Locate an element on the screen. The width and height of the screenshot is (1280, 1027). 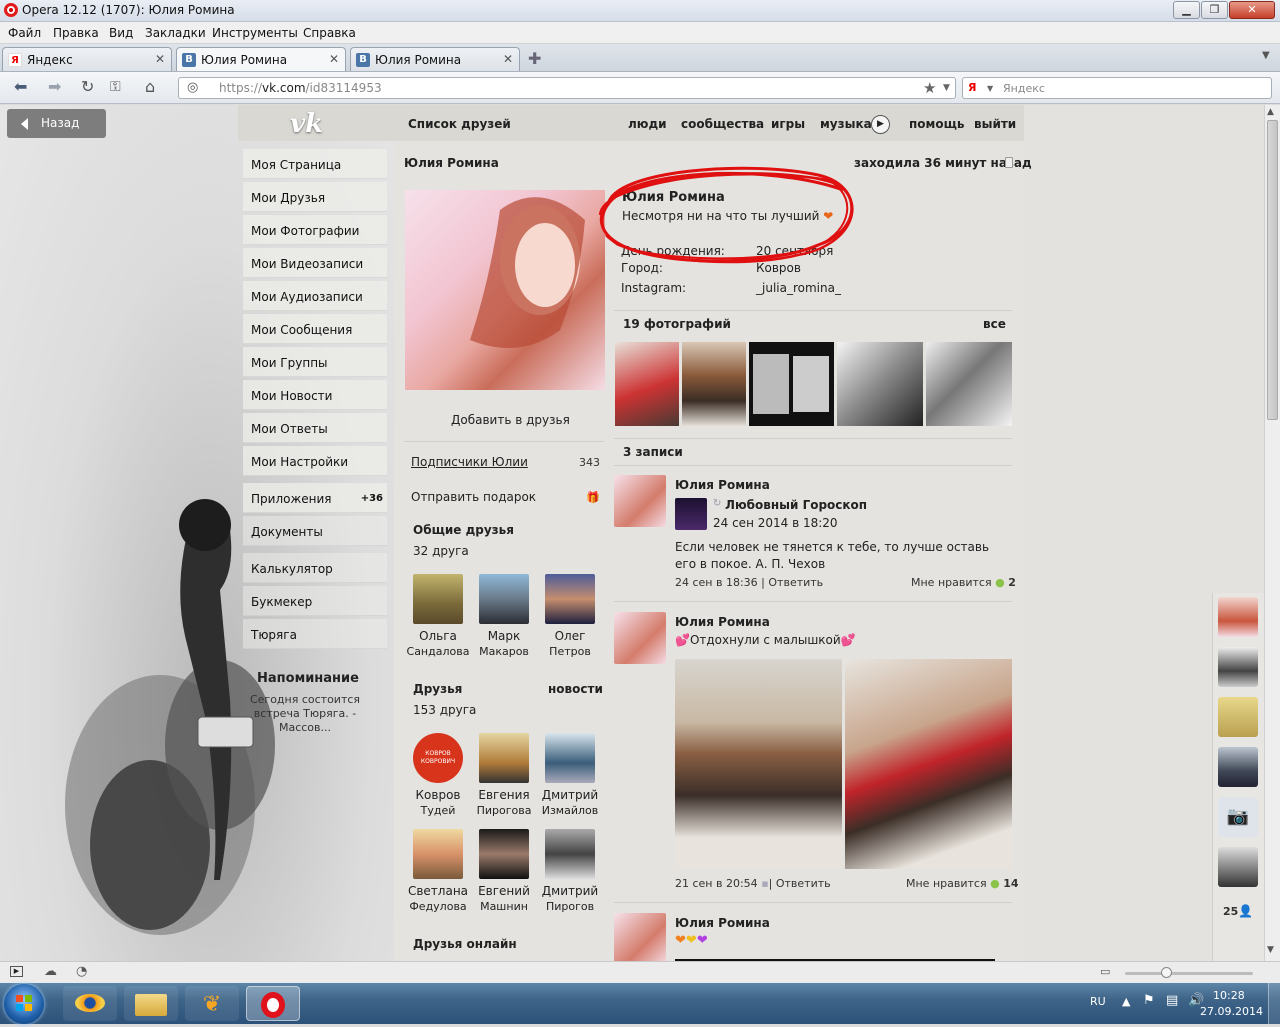
menu-file: Файл is located at coordinates (24, 33).